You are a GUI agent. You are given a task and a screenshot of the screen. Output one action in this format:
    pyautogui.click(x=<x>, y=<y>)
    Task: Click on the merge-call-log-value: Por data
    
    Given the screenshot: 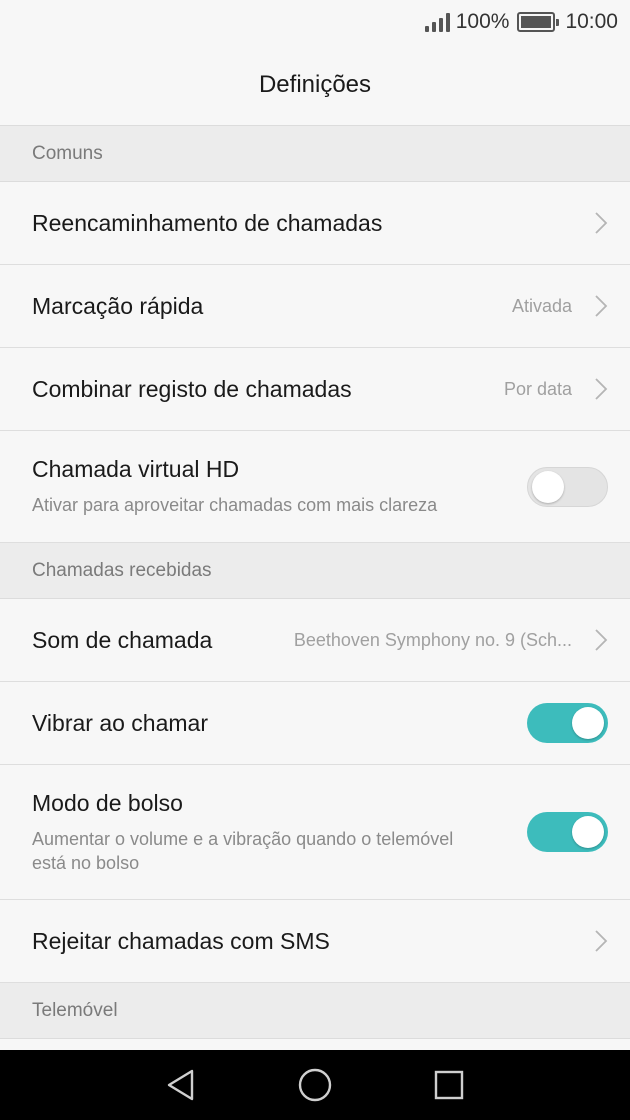 What is the action you would take?
    pyautogui.click(x=537, y=388)
    